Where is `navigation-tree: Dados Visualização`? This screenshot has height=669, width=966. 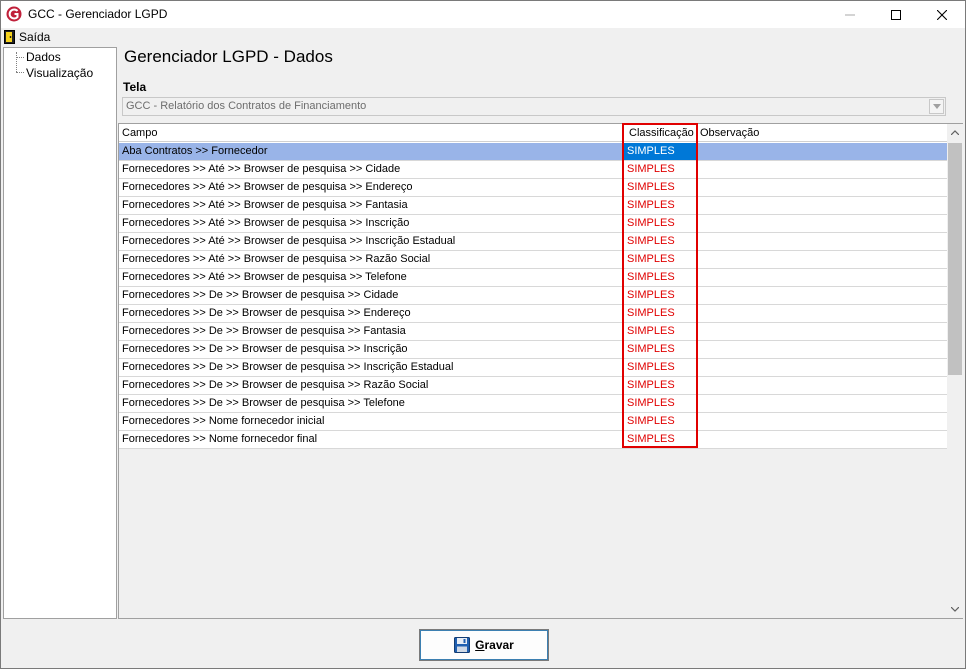
navigation-tree: Dados Visualização is located at coordinates (60, 333).